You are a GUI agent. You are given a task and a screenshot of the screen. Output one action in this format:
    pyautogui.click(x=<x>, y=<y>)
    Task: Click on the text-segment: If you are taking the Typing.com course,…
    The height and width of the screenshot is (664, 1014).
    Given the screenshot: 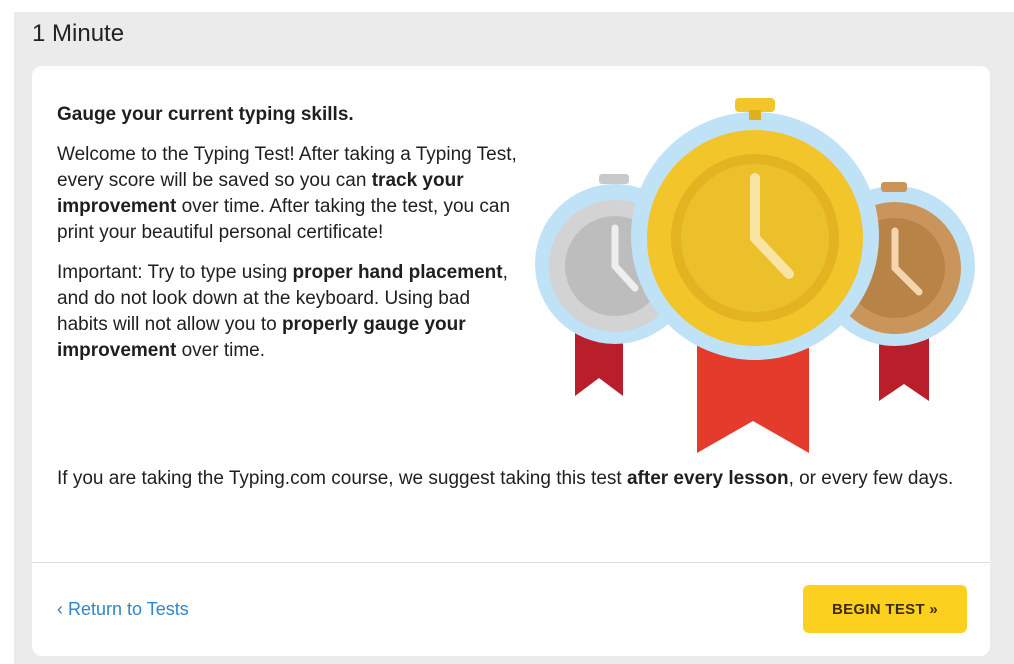 What is the action you would take?
    pyautogui.click(x=342, y=478)
    